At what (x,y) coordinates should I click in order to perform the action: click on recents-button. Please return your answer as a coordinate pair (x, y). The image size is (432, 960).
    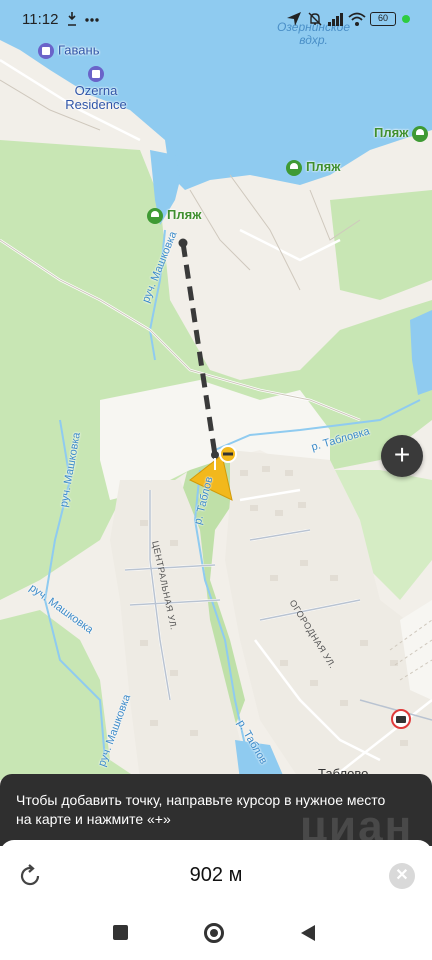
    Looking at the image, I should click on (120, 932).